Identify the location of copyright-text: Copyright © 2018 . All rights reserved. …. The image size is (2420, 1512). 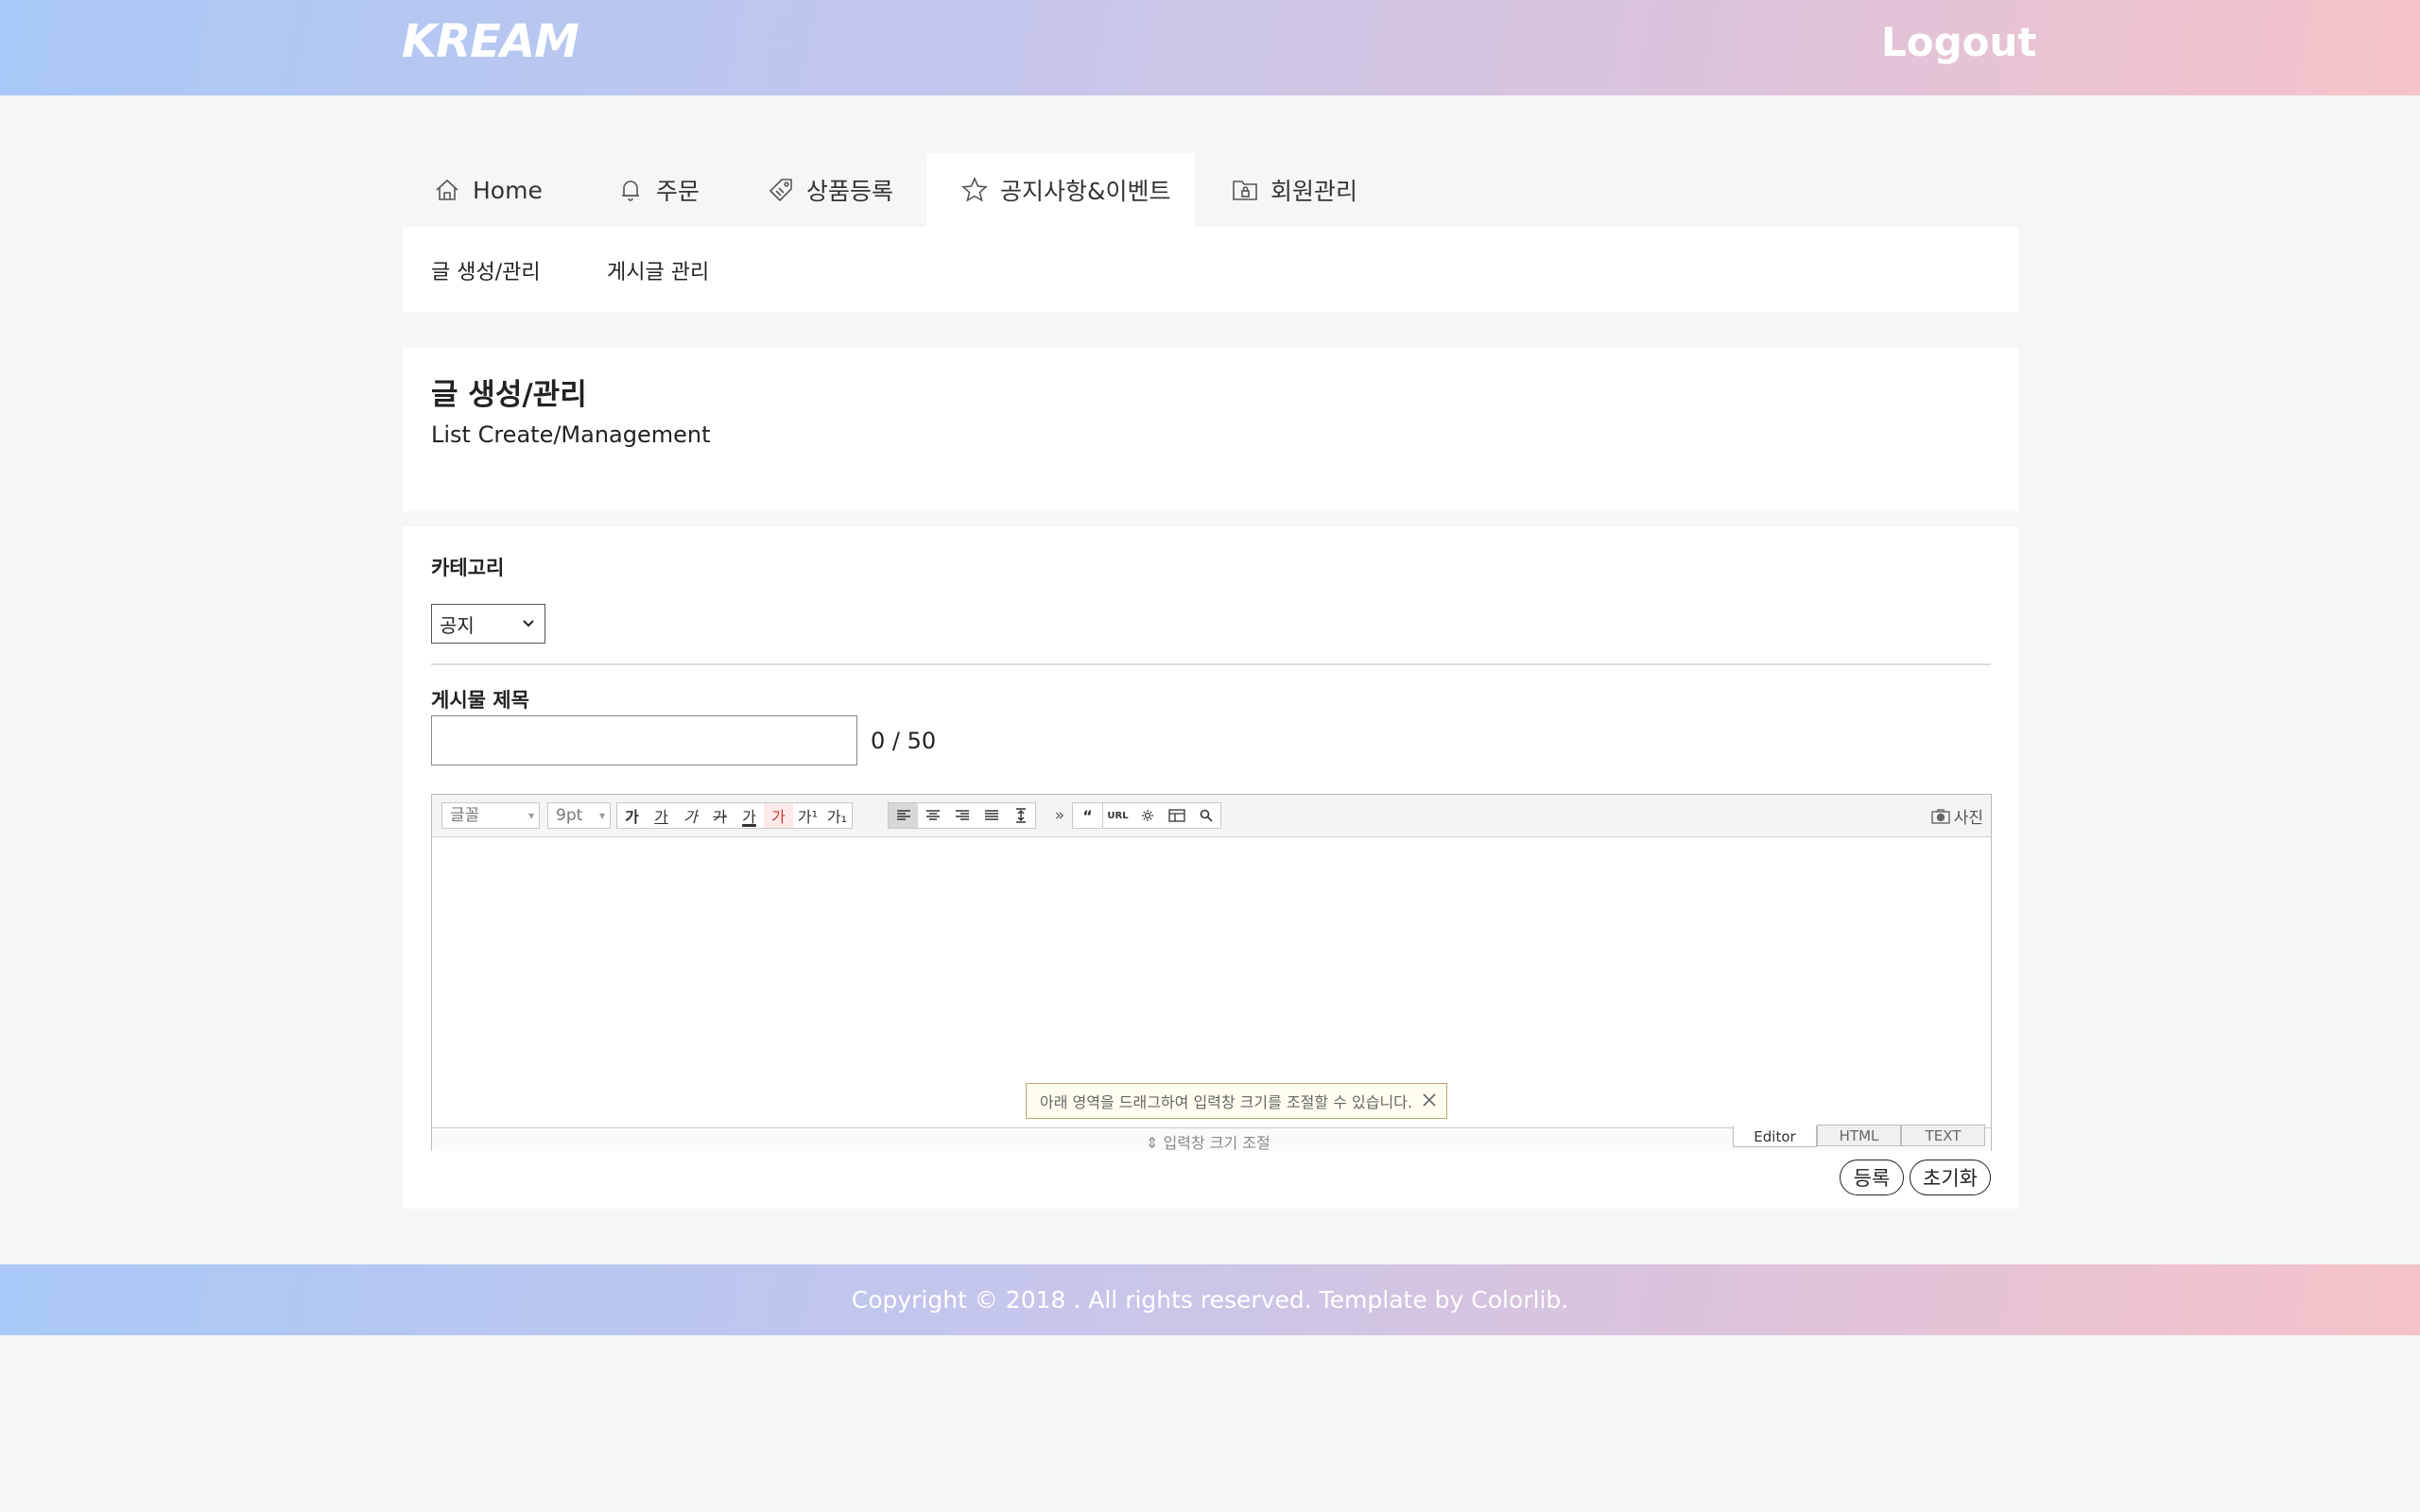
(1210, 1300).